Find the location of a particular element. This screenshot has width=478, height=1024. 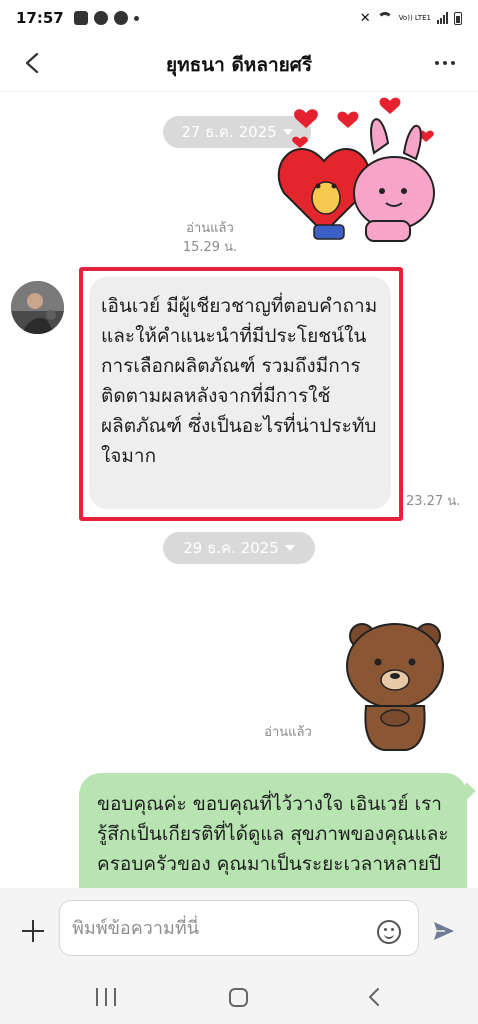

home-button is located at coordinates (238, 997).